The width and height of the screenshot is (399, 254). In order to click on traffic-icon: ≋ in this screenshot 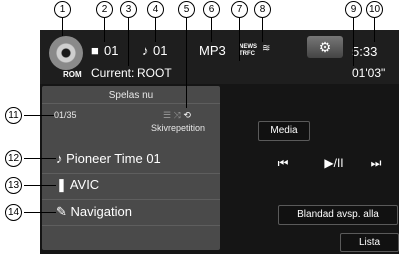, I will do `click(266, 48)`.